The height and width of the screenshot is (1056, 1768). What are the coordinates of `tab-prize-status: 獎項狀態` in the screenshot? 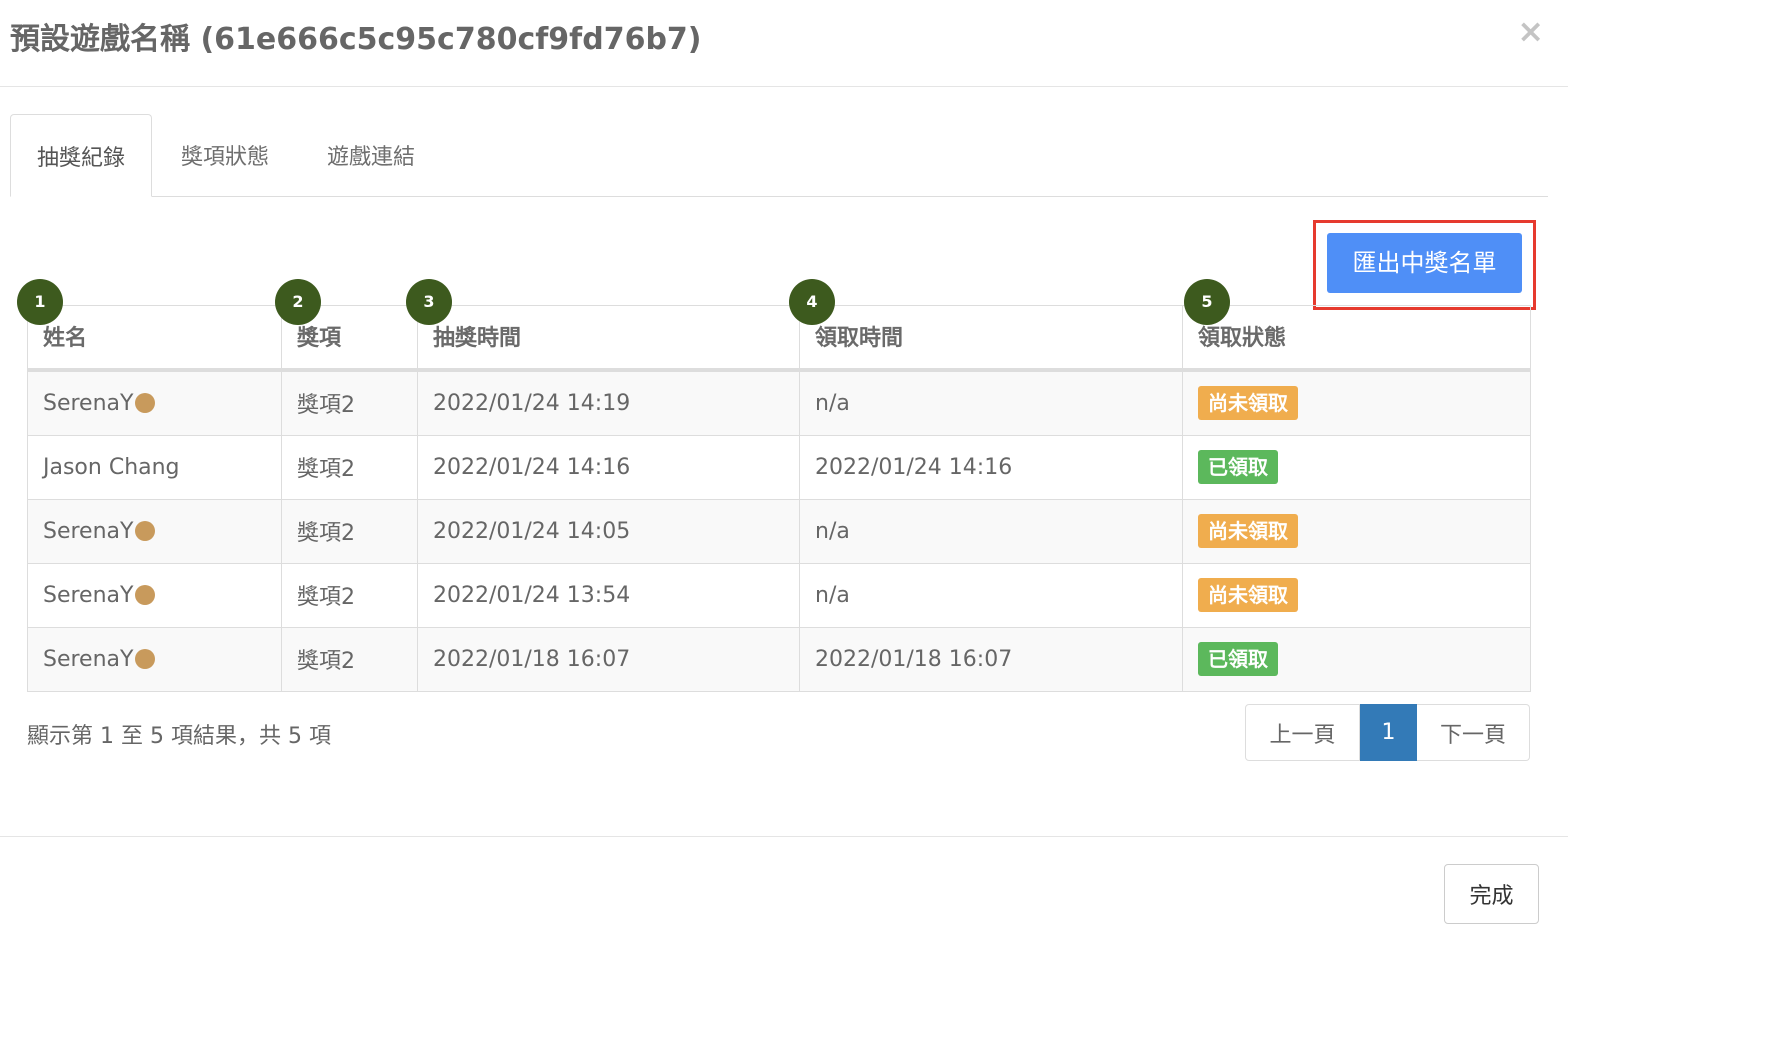 It's located at (225, 155).